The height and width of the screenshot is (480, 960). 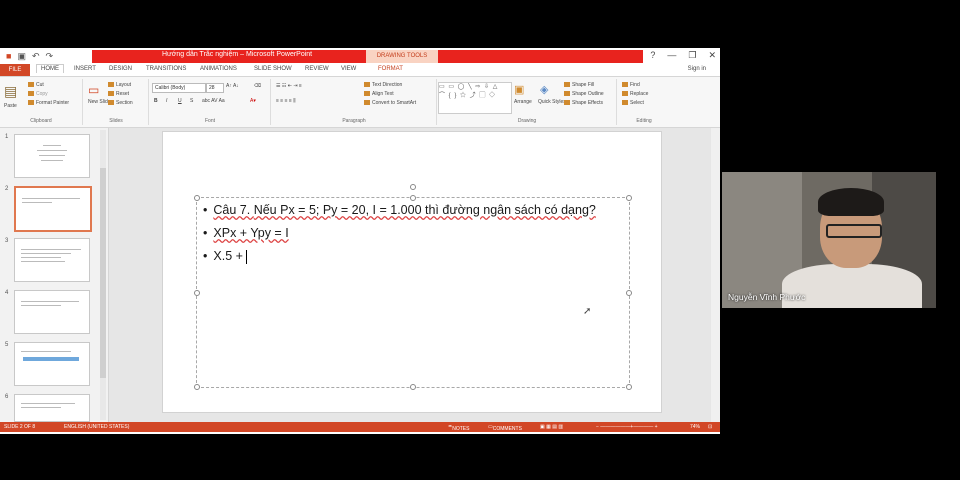 I want to click on clear-format-icon: ⌫, so click(x=257, y=86).